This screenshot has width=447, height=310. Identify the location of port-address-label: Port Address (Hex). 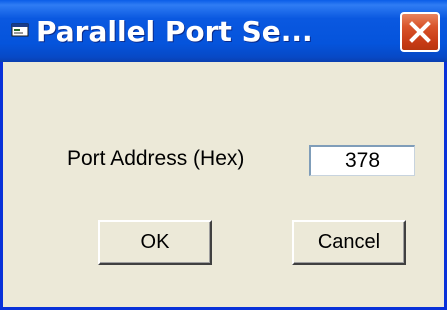
(156, 158).